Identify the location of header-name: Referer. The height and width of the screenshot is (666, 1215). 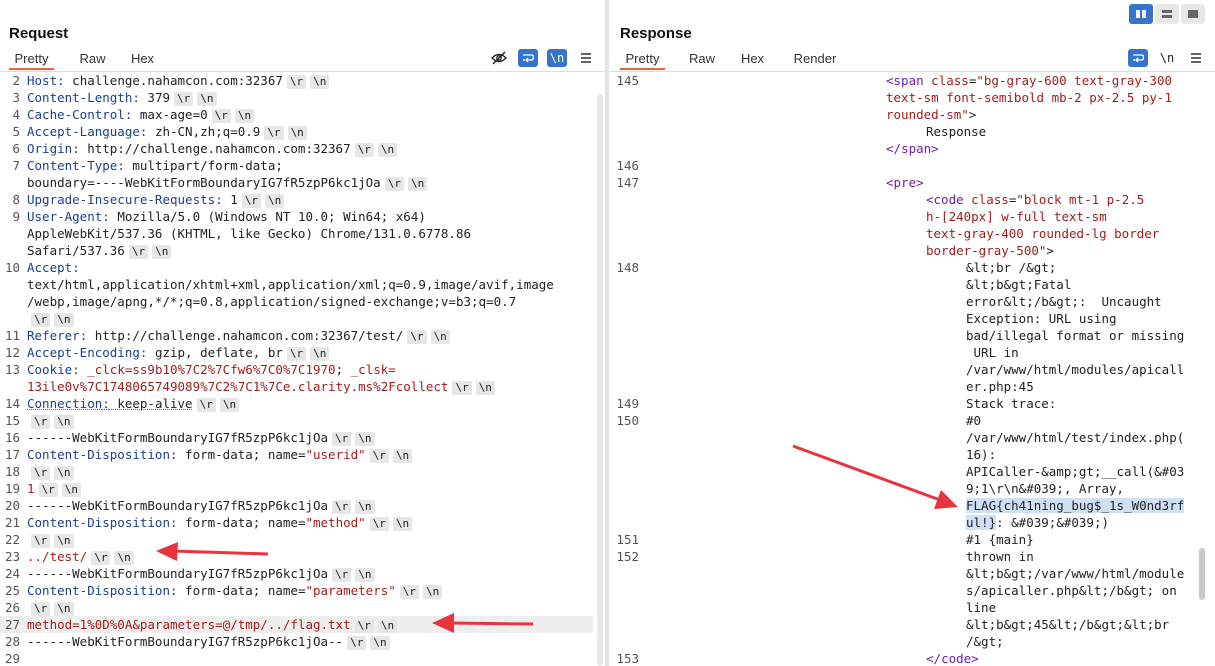
(53, 335).